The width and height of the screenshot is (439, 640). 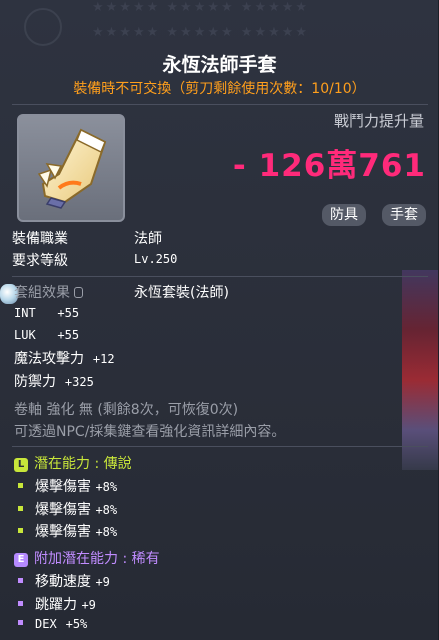 I want to click on stat-magic-attack: 魔法攻擊力 +12, so click(x=64, y=359).